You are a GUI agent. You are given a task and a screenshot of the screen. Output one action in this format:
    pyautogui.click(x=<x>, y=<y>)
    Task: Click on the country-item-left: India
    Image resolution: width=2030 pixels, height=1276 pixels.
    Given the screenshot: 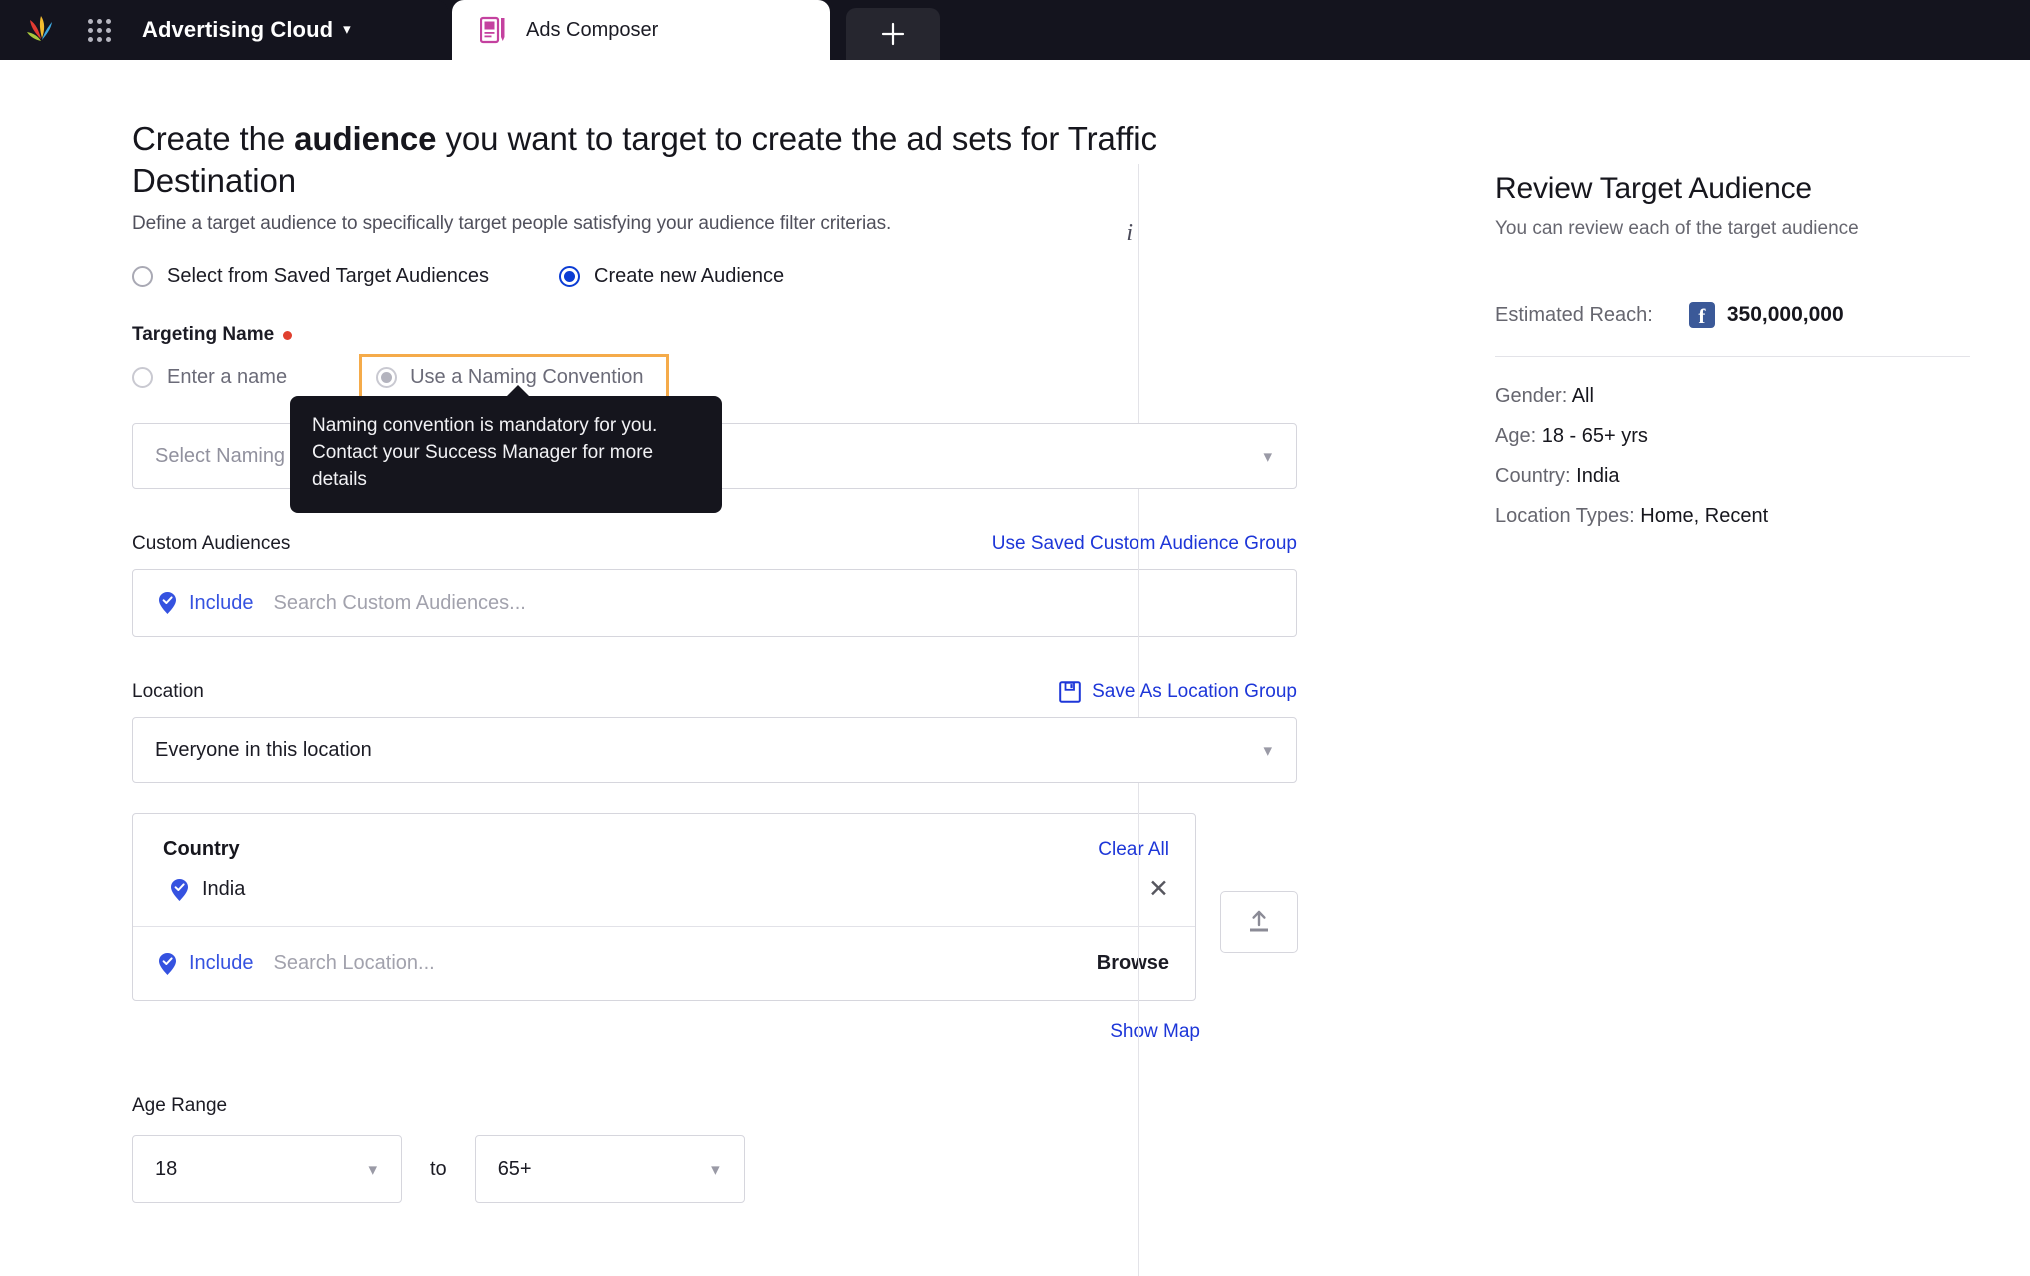 What is the action you would take?
    pyautogui.click(x=207, y=890)
    